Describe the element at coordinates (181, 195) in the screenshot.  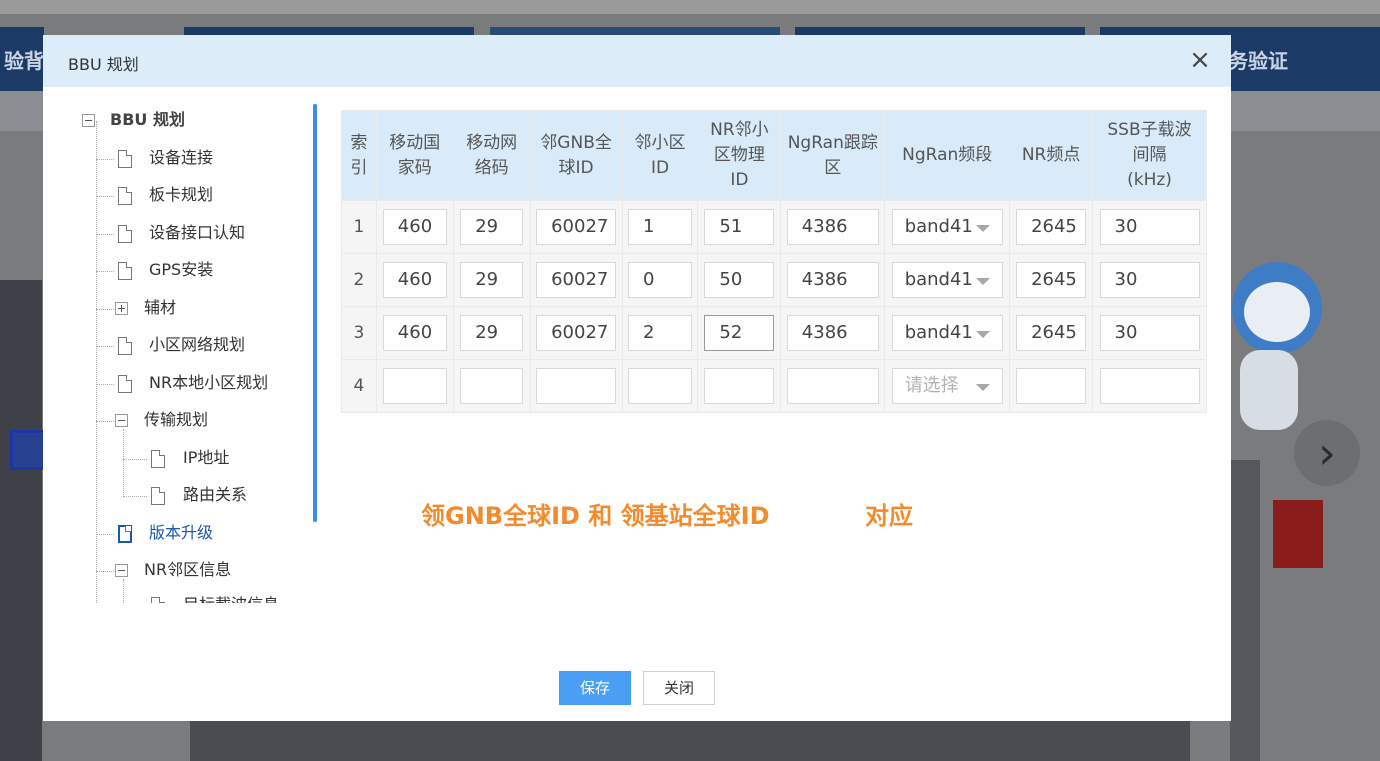
I see `tree-item-board-planning: 板卡规划` at that location.